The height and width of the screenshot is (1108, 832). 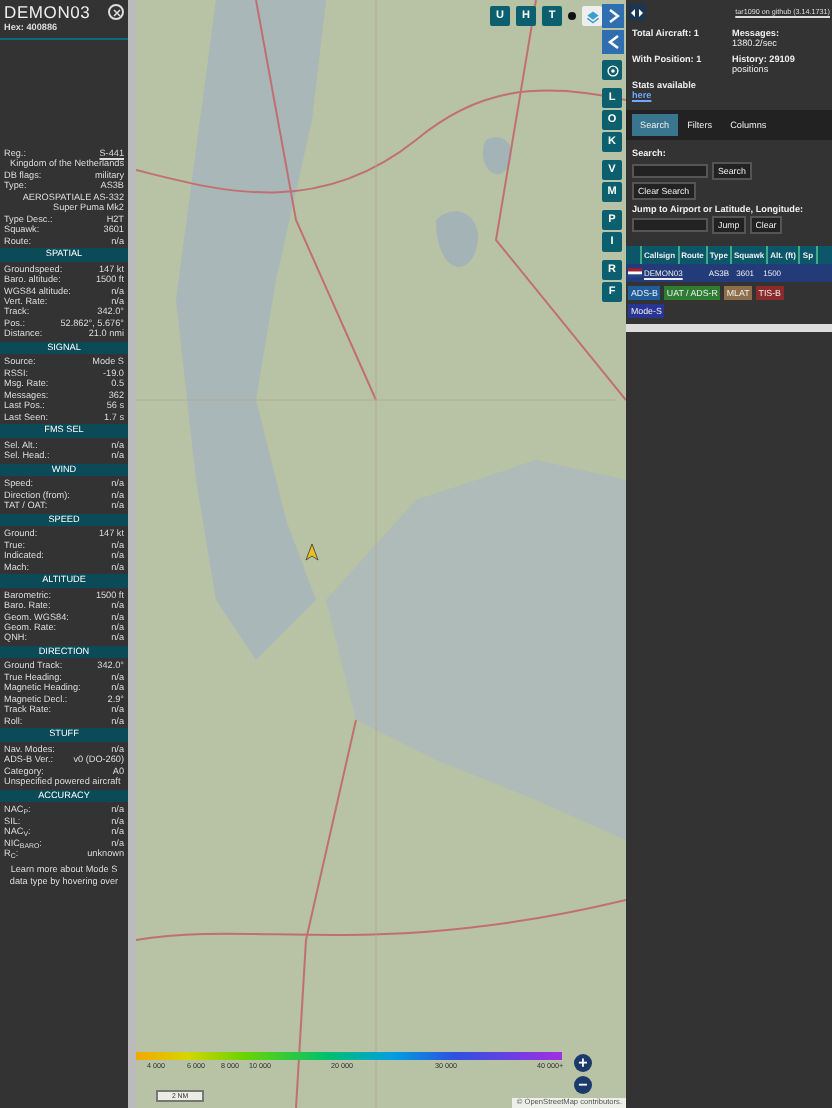 I want to click on chevron-left-icon, so click(x=613, y=42).